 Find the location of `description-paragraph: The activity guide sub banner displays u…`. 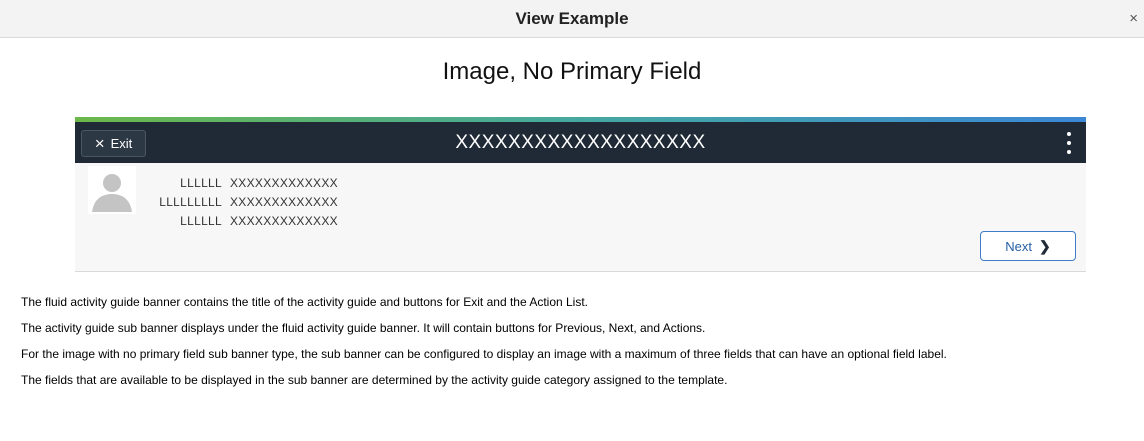

description-paragraph: The activity guide sub banner displays u… is located at coordinates (363, 328).